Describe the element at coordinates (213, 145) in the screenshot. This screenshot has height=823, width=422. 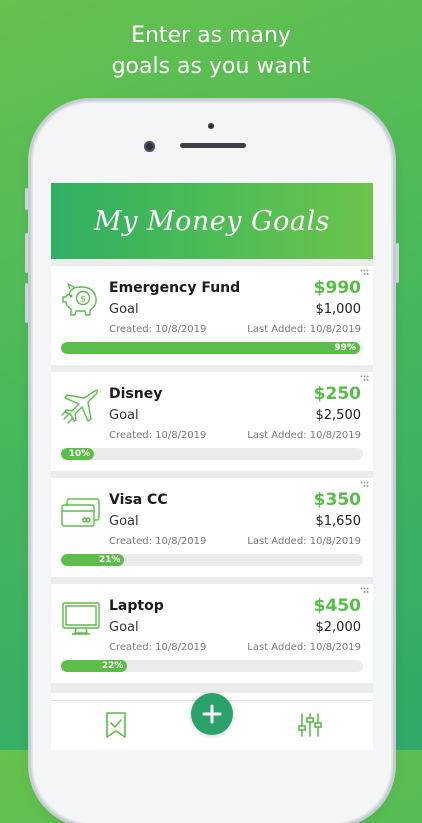
I see `phone-speaker` at that location.